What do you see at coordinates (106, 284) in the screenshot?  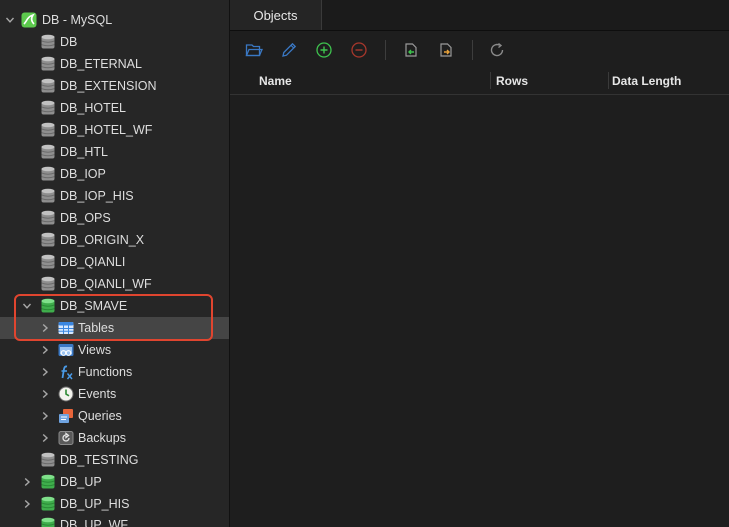 I see `database-label: DB_QIANLI_WF` at bounding box center [106, 284].